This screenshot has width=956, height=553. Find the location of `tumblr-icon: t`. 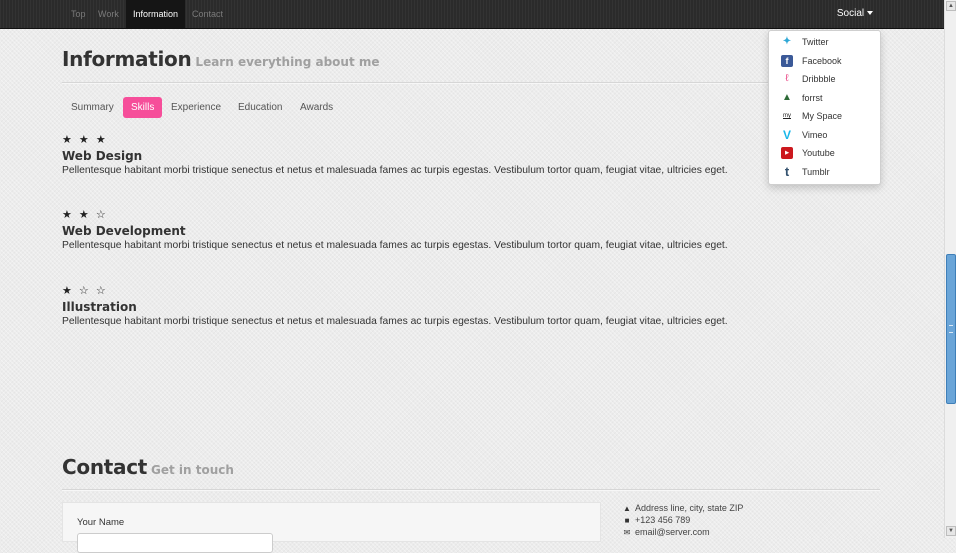

tumblr-icon: t is located at coordinates (787, 171).